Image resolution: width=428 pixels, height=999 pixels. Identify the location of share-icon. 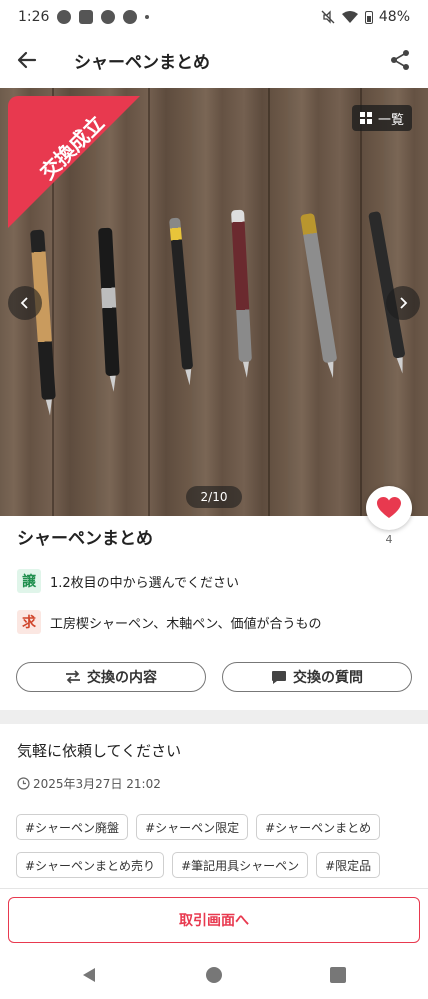
(400, 60).